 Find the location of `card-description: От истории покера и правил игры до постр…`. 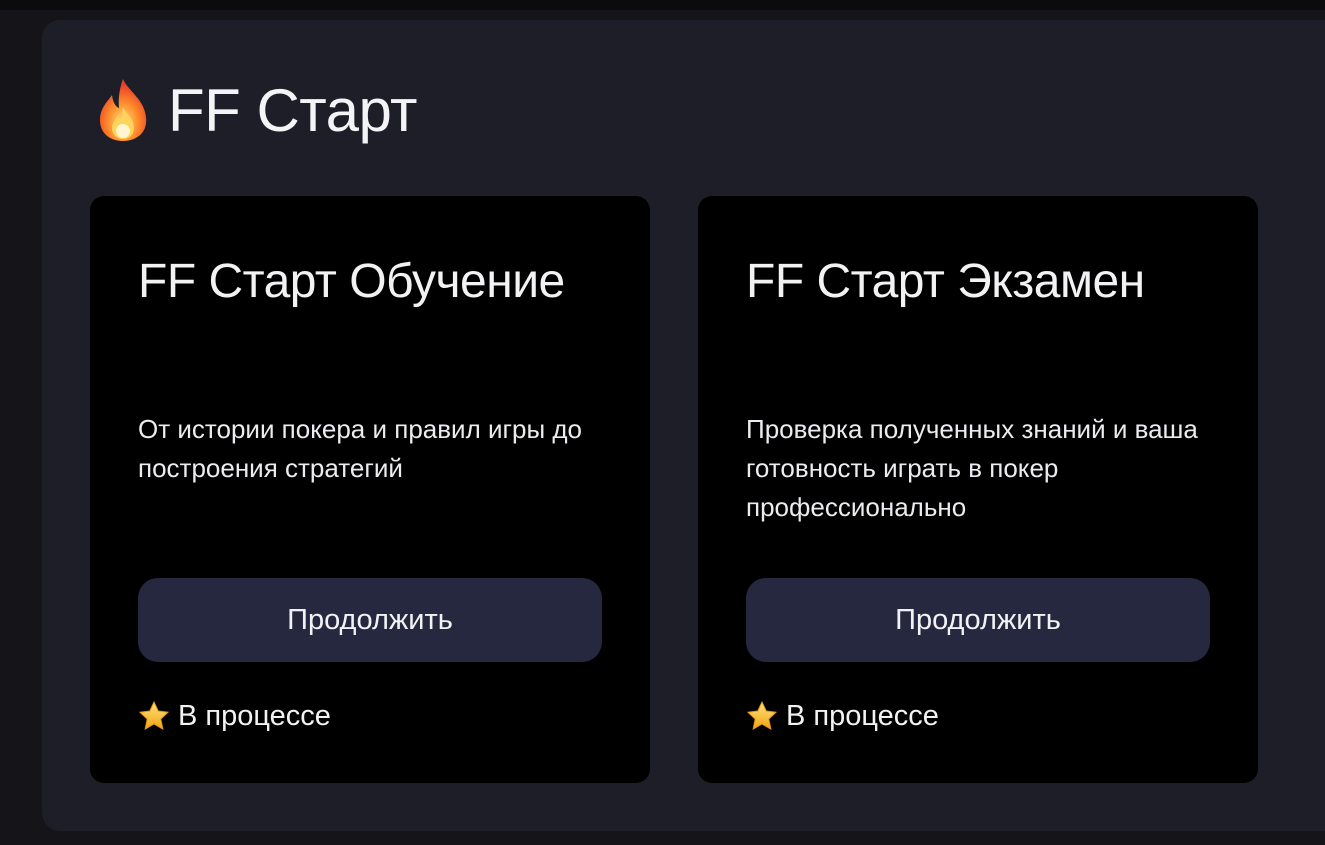

card-description: От истории покера и правил игры до постр… is located at coordinates (360, 448).